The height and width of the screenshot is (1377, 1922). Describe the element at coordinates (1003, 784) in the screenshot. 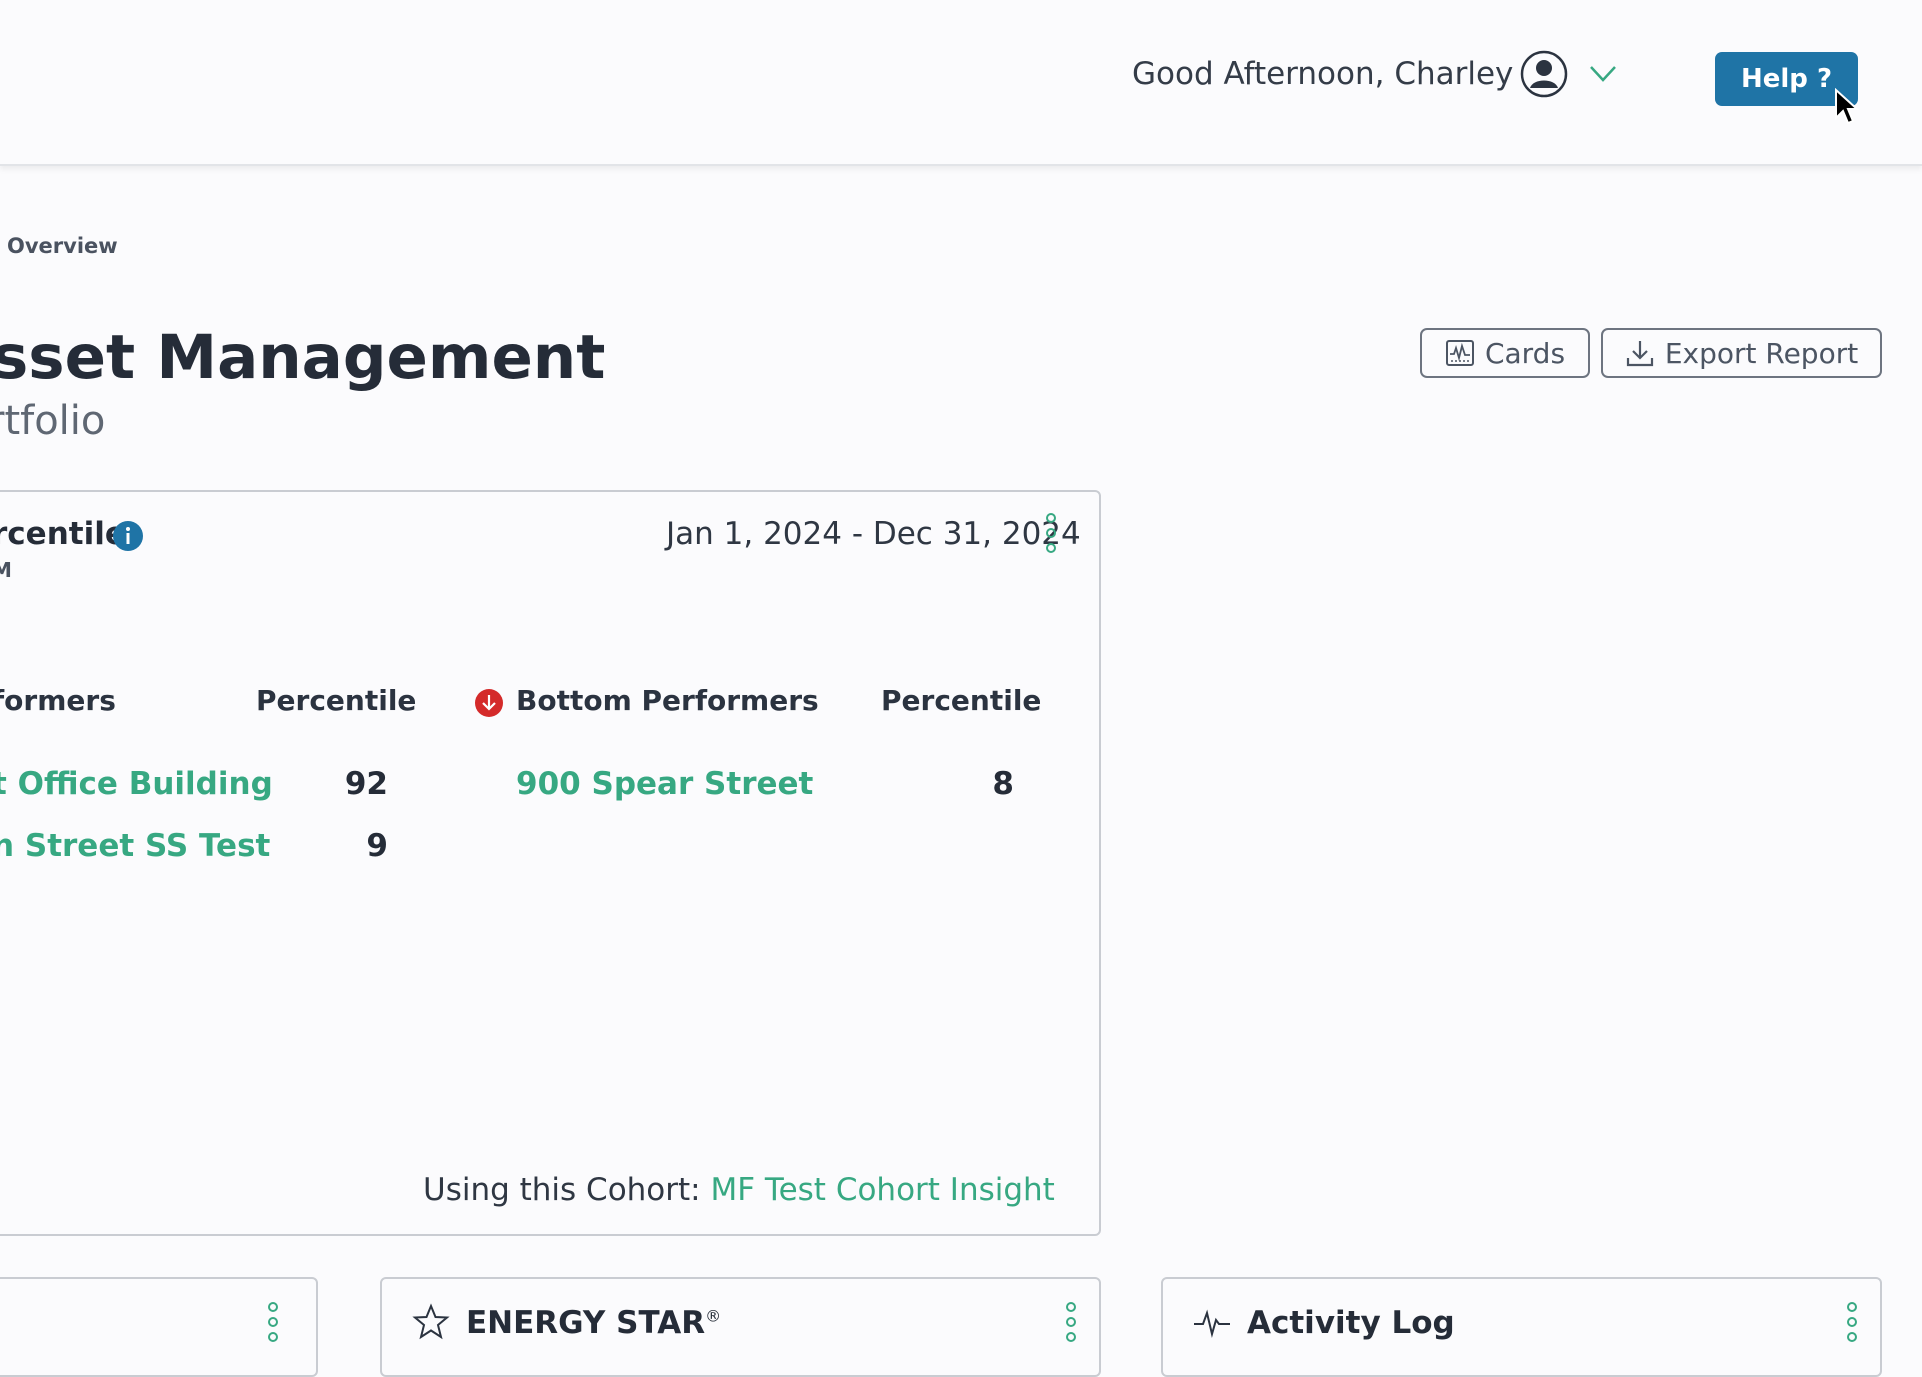

I see `bottom-performer-percentile: 8` at that location.